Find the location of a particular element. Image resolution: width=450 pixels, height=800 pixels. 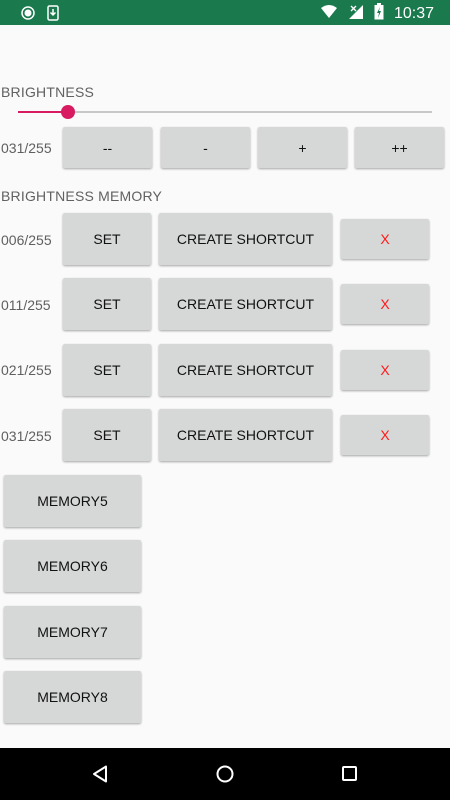

memory6-button: MEMORY6 is located at coordinates (72, 566).